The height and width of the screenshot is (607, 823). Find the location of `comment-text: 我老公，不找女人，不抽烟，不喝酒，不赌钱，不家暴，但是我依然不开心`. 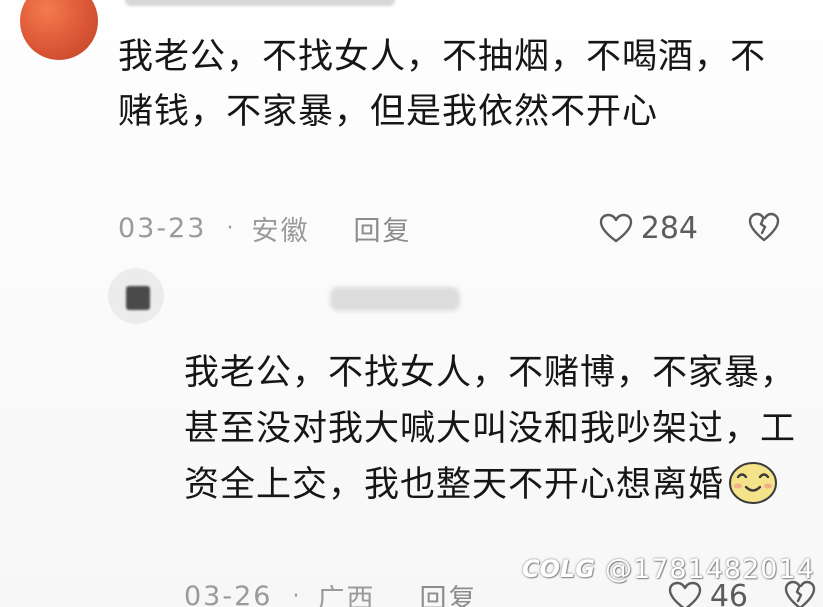

comment-text: 我老公，不找女人，不抽烟，不喝酒，不赌钱，不家暴，但是我依然不开心 is located at coordinates (442, 84).